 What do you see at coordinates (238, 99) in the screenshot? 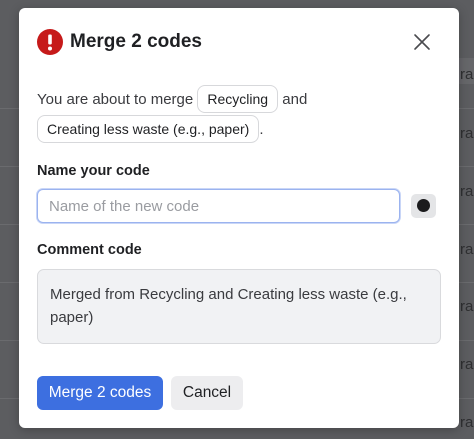
I see `code-chip-a: Recycling` at bounding box center [238, 99].